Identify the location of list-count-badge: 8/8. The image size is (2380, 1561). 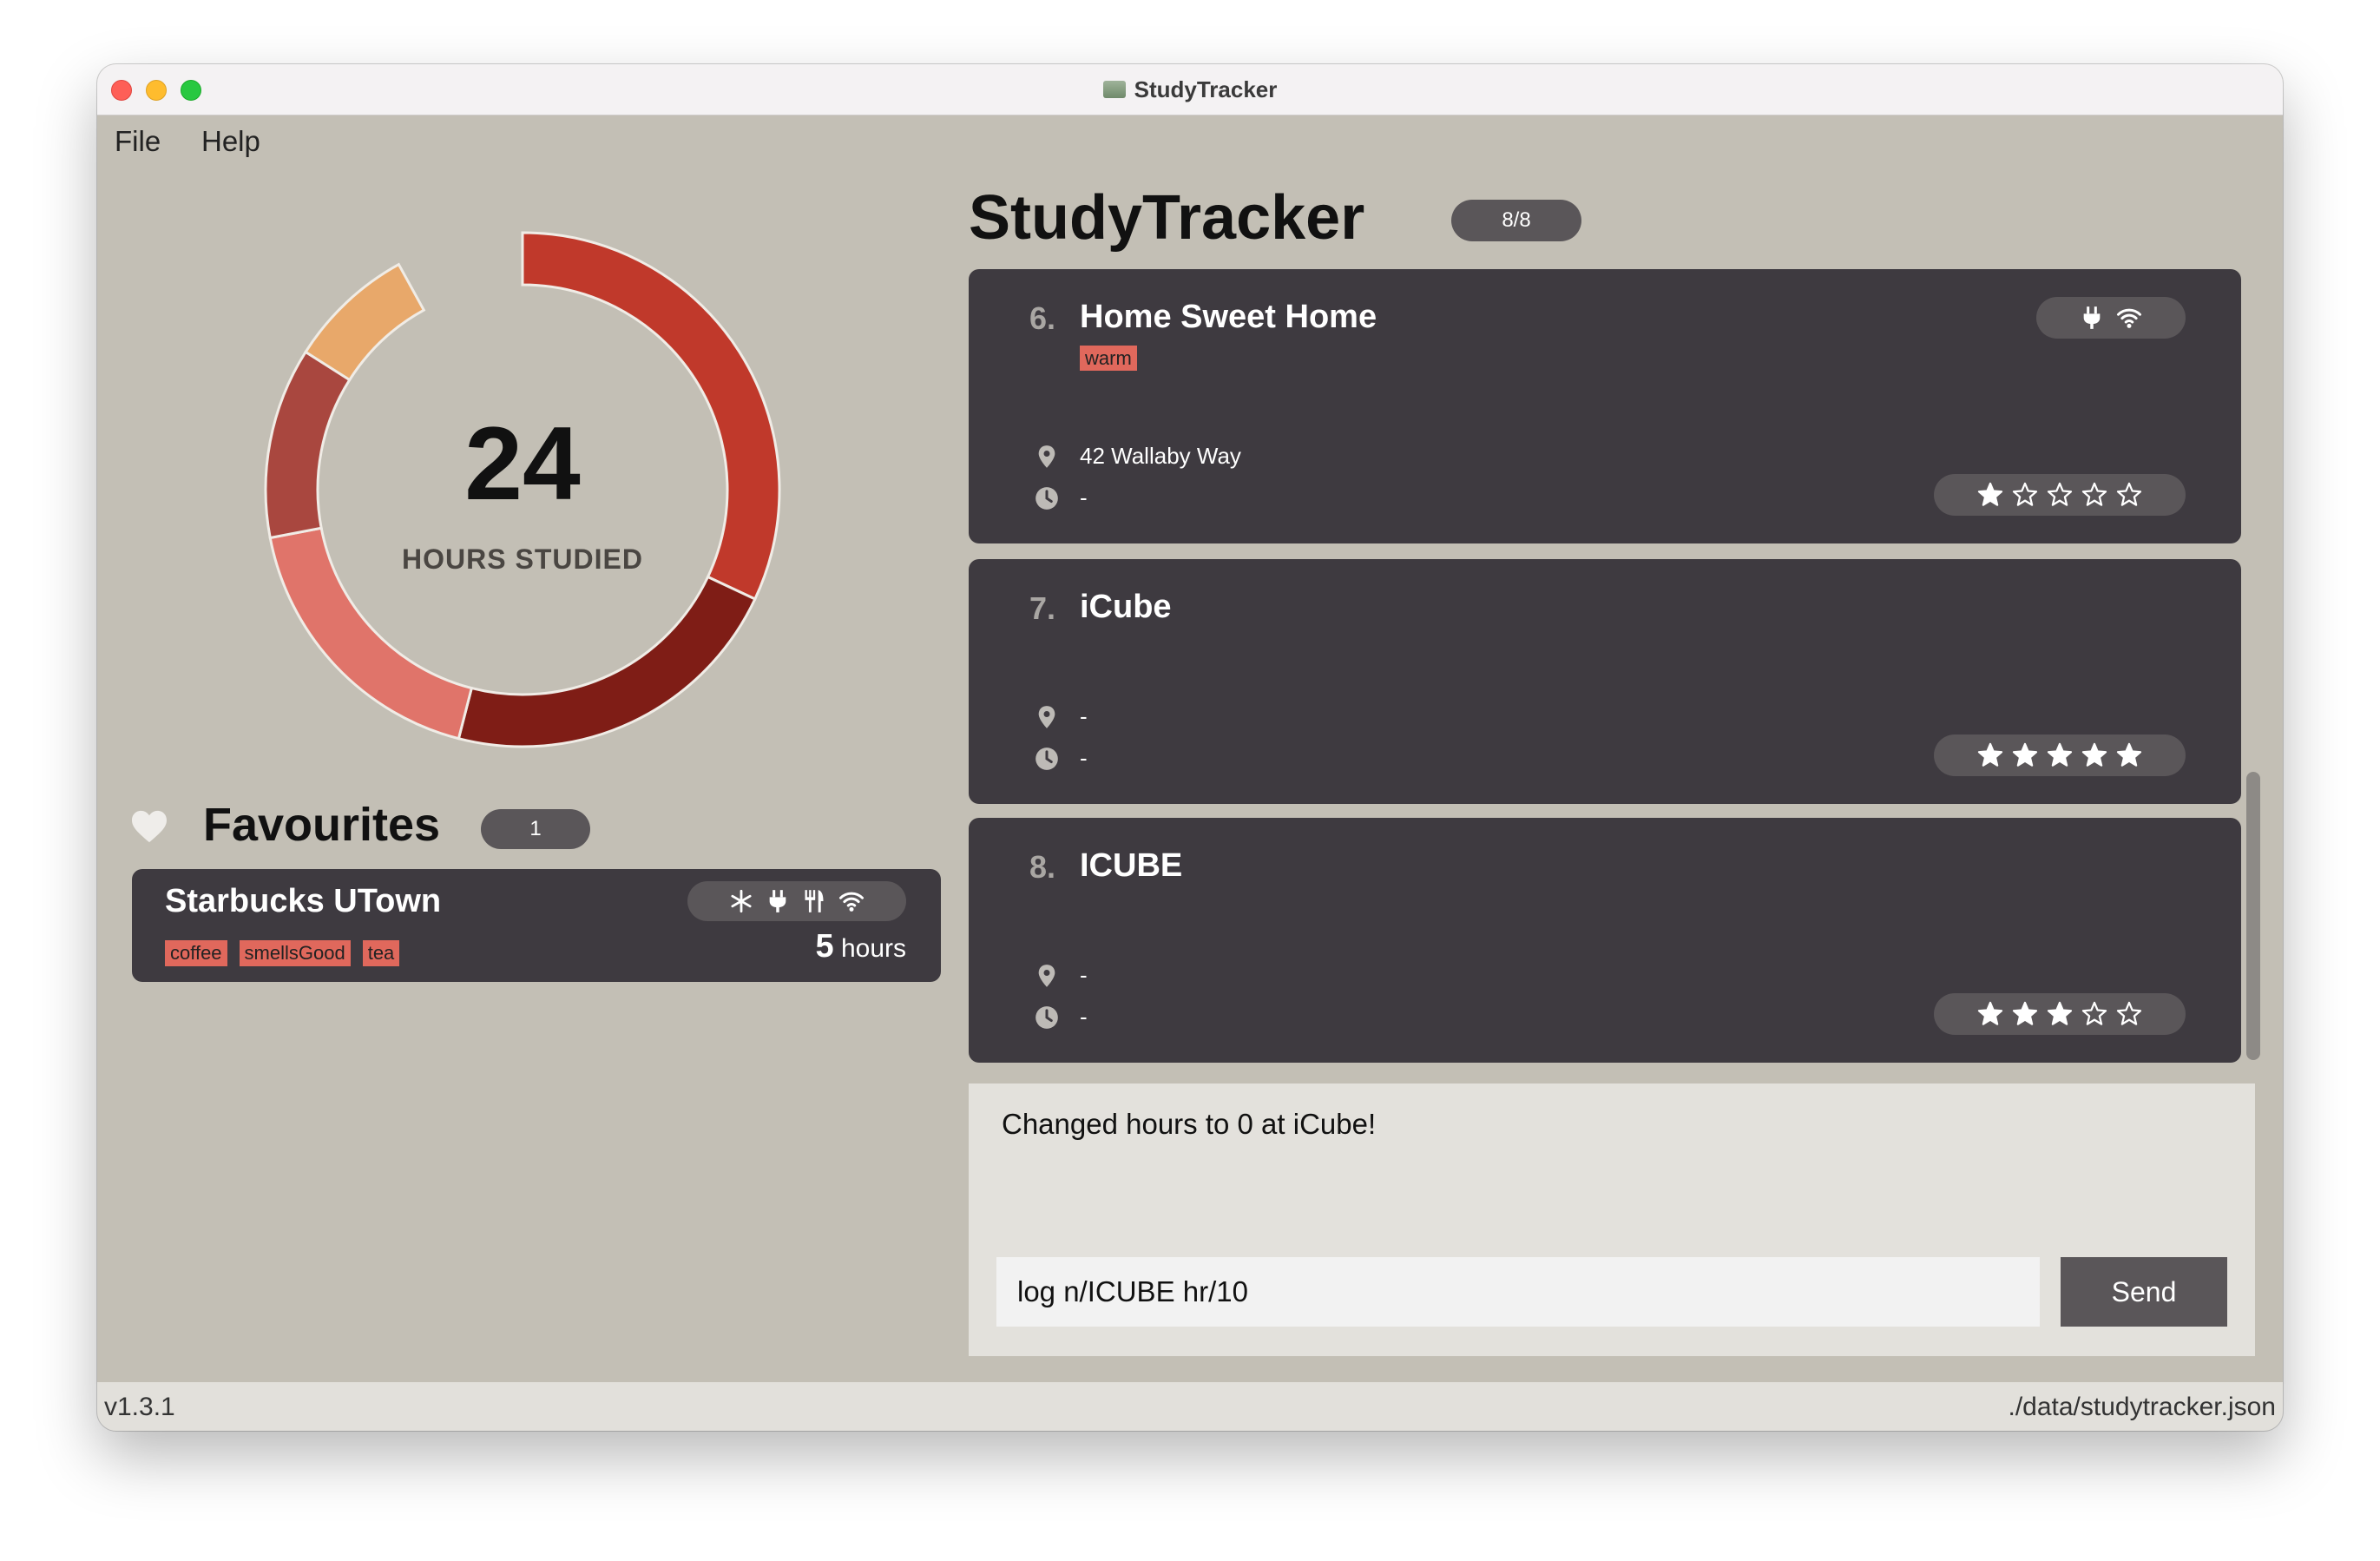
(1516, 220).